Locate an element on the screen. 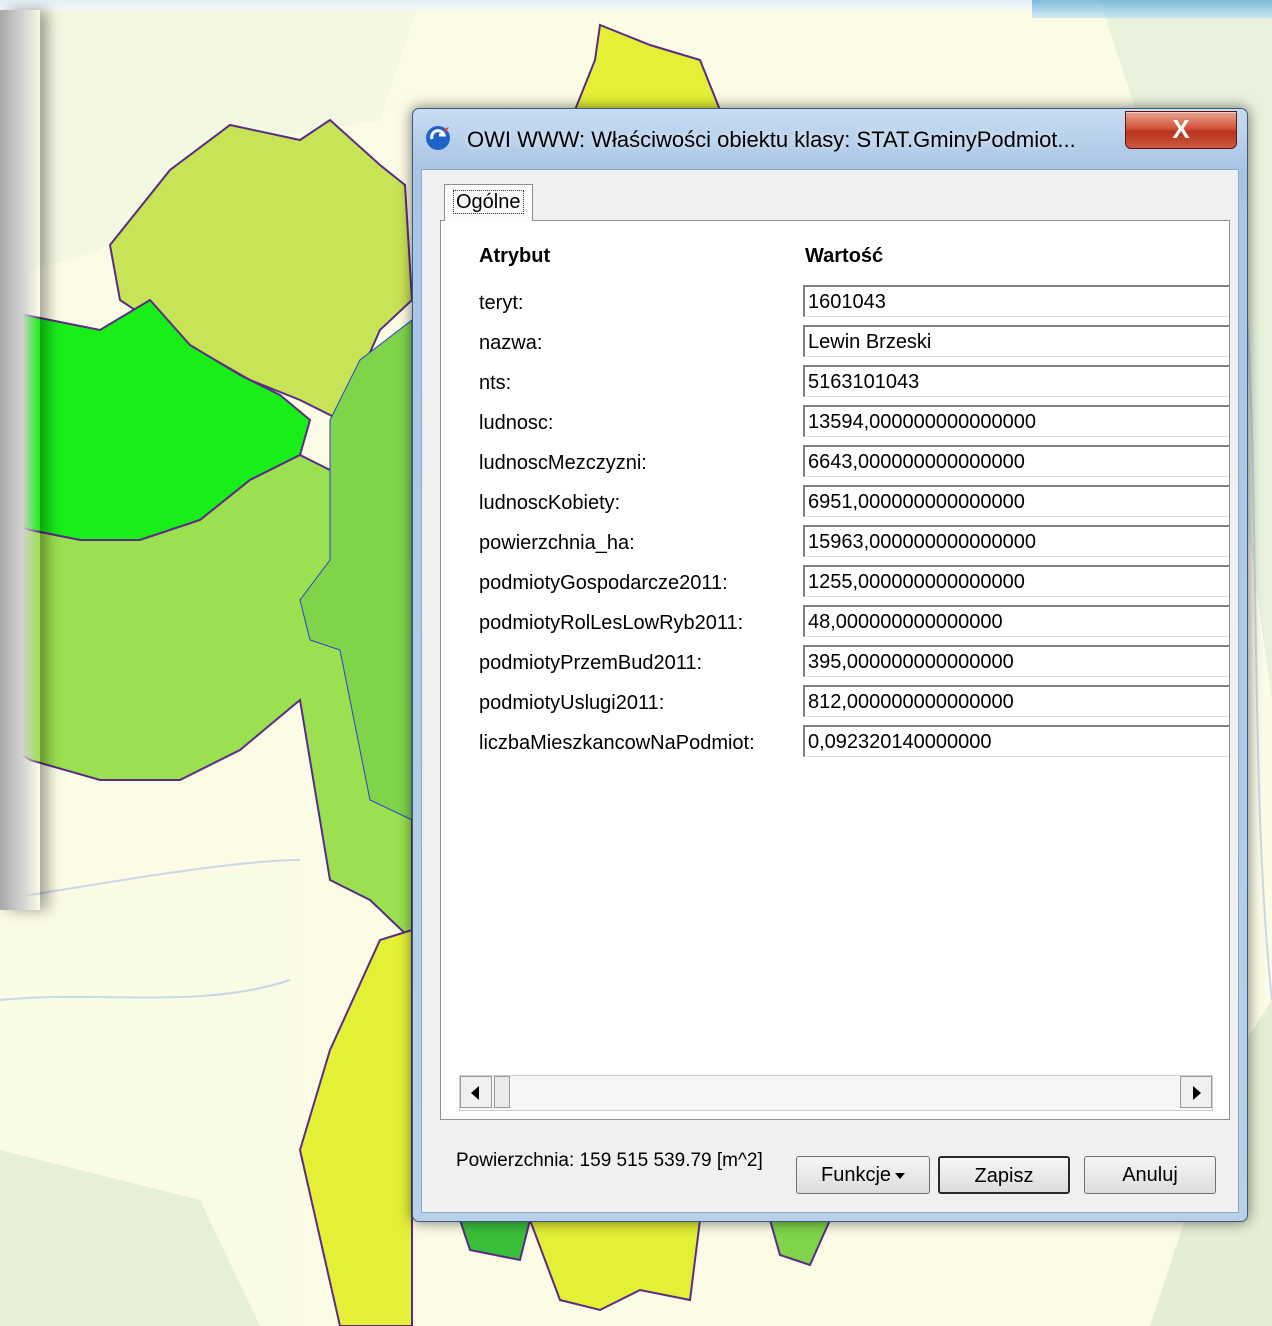 Image resolution: width=1272 pixels, height=1326 pixels. scroll-thumb is located at coordinates (502, 1092).